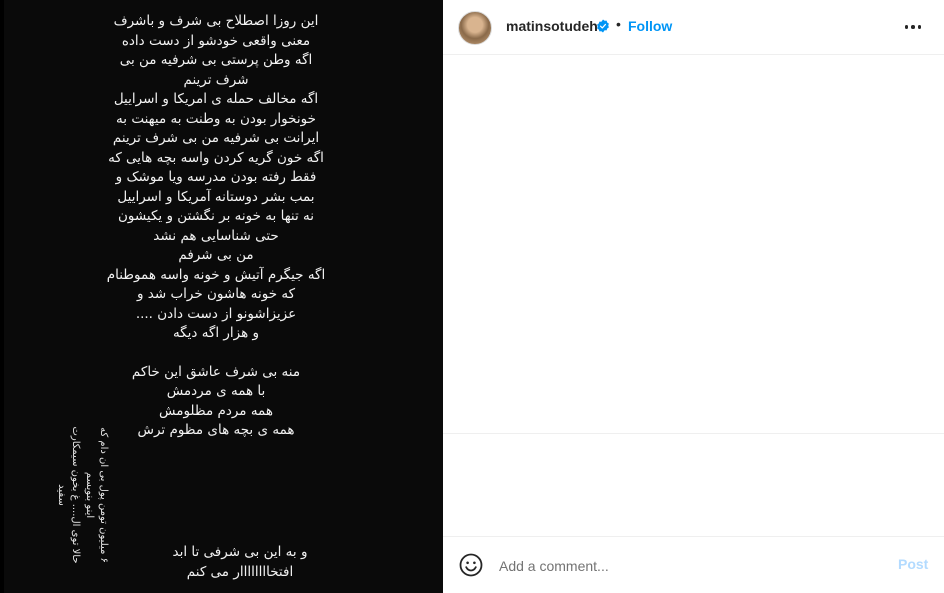  What do you see at coordinates (216, 371) in the screenshot?
I see `story-line: منه بی شرف عاشق این خاکم` at bounding box center [216, 371].